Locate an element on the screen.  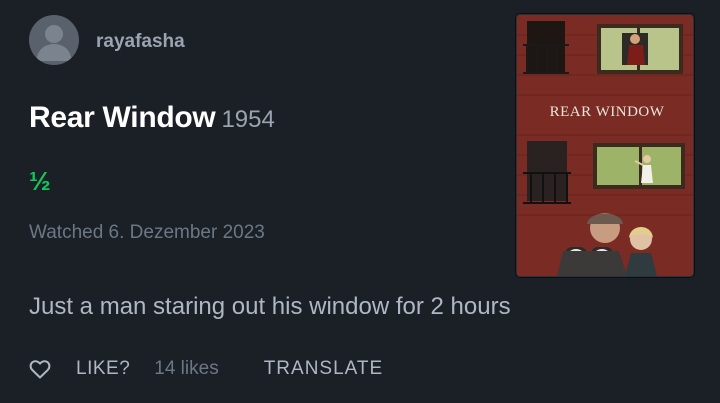
watched-date: Watched 6. Dezember 2023 is located at coordinates (147, 232).